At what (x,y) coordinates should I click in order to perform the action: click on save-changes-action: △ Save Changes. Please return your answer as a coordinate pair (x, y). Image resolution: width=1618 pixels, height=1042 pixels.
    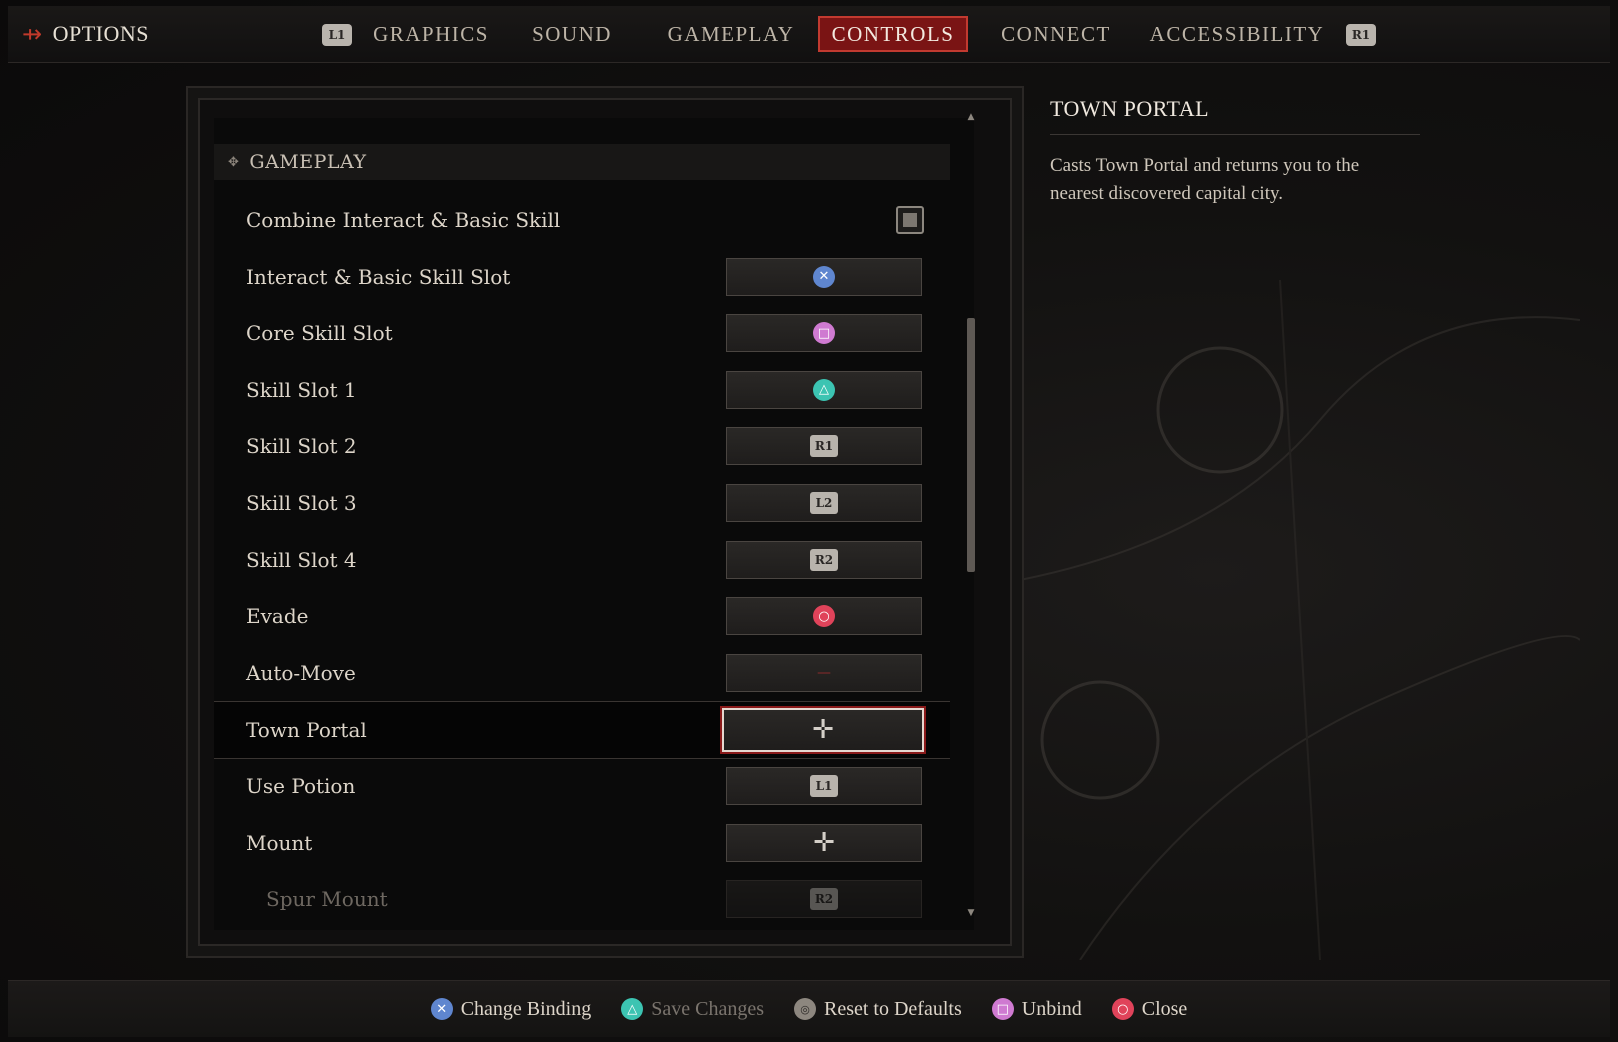
    Looking at the image, I should click on (692, 1009).